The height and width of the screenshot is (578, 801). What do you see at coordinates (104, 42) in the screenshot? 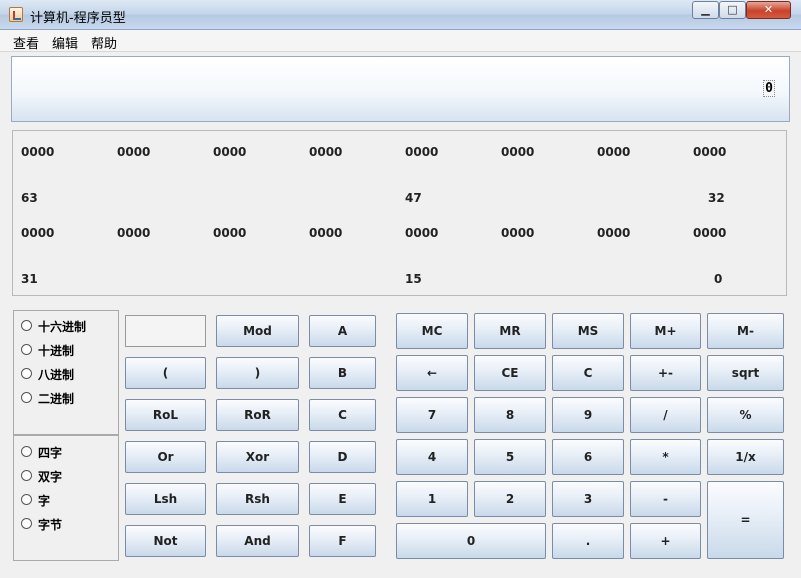
I see `menu-help: 帮助` at bounding box center [104, 42].